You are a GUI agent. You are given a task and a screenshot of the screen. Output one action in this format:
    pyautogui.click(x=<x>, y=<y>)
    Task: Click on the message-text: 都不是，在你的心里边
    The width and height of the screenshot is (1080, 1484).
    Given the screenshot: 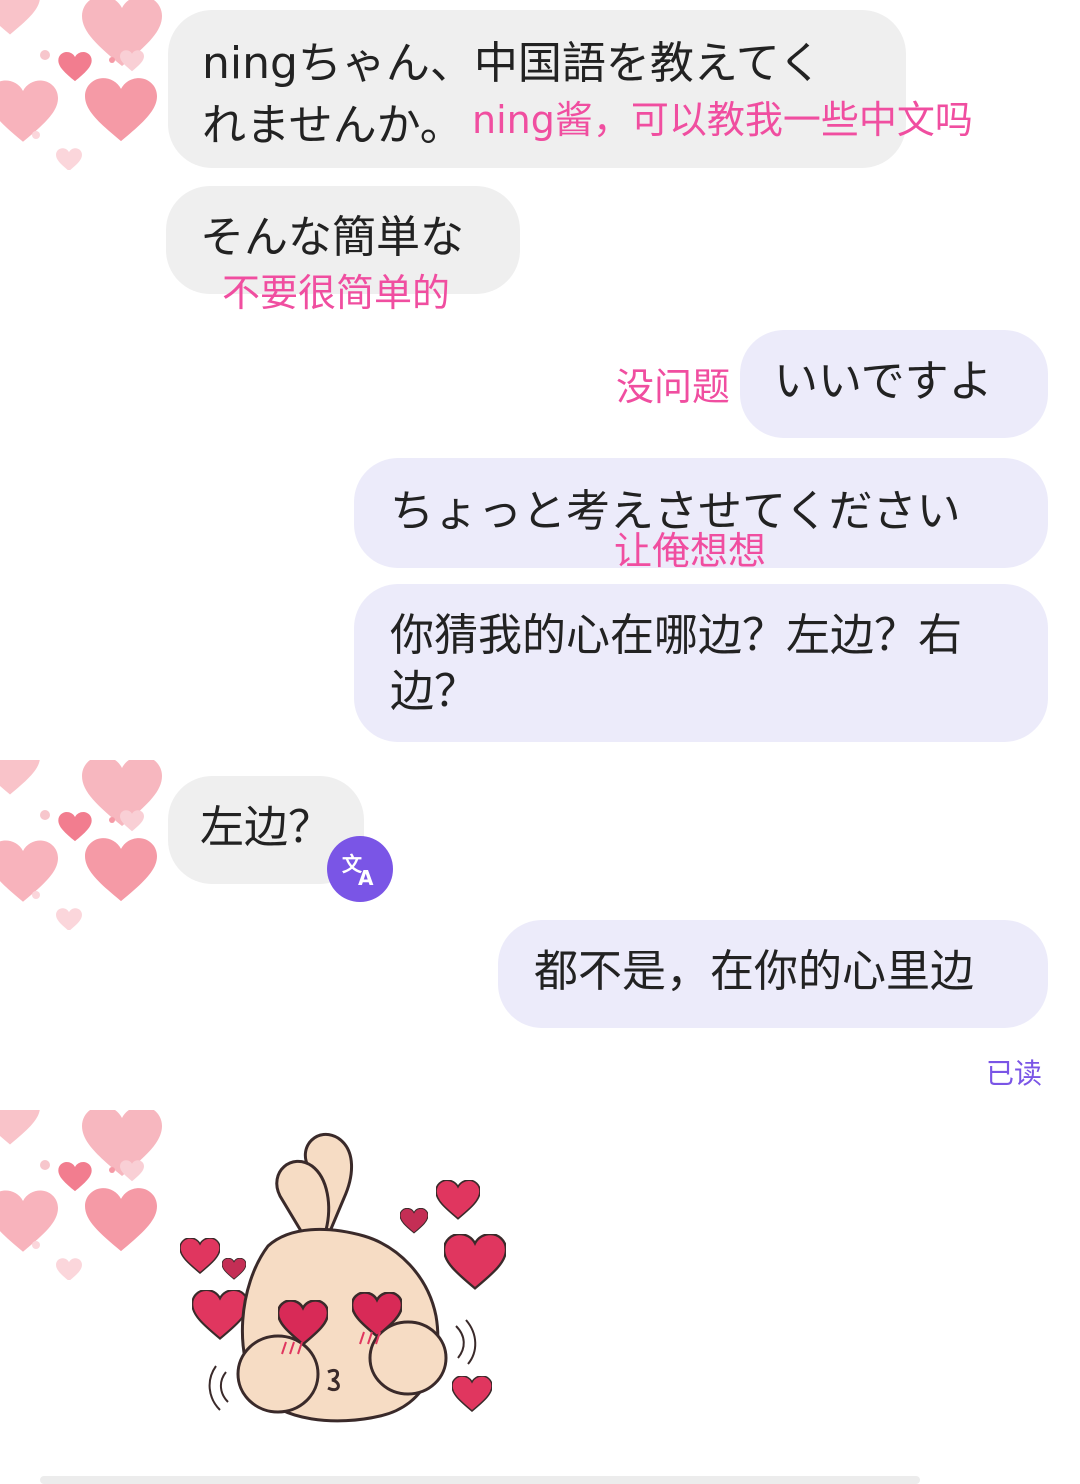 What is the action you would take?
    pyautogui.click(x=754, y=971)
    